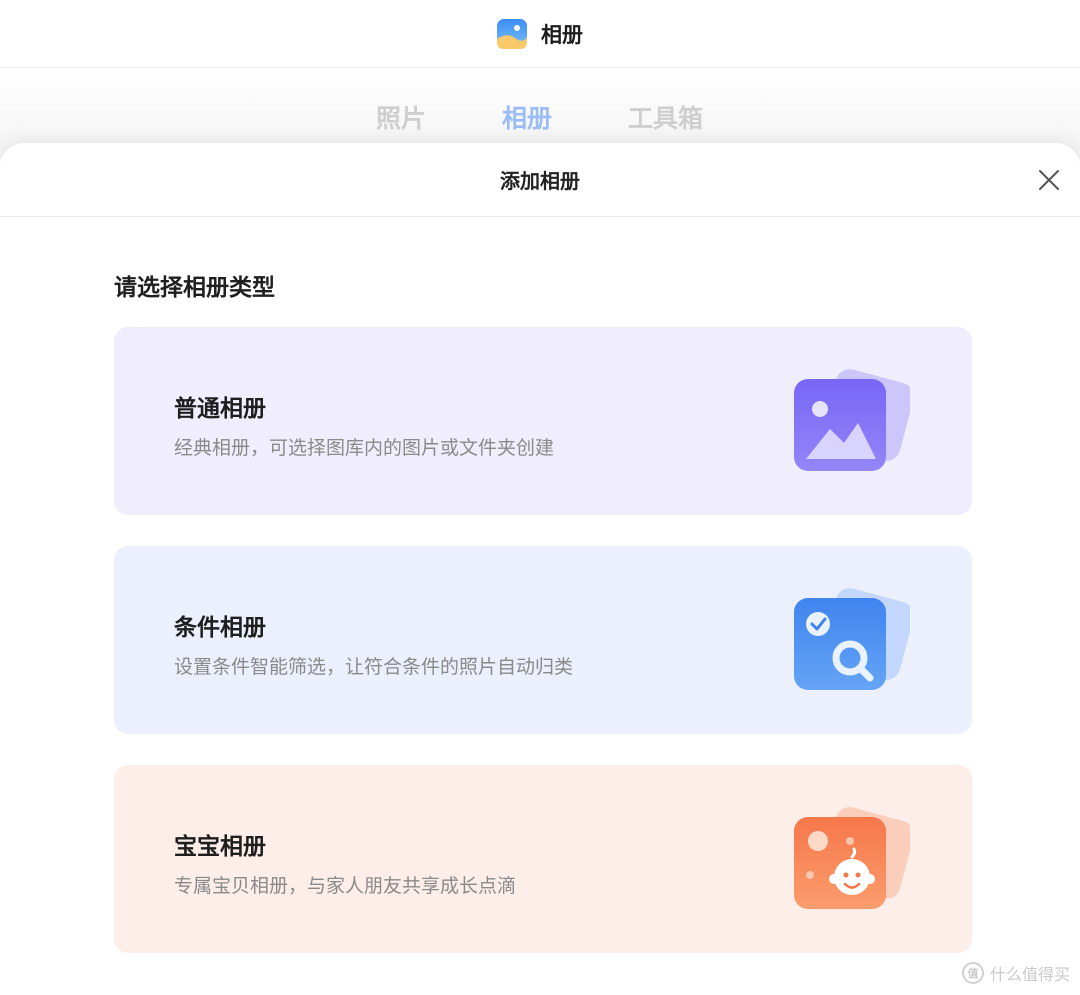 This screenshot has height=995, width=1080. What do you see at coordinates (374, 667) in the screenshot?
I see `card-description: 设置条件智能筛选，让符合条件的照片自动归类` at bounding box center [374, 667].